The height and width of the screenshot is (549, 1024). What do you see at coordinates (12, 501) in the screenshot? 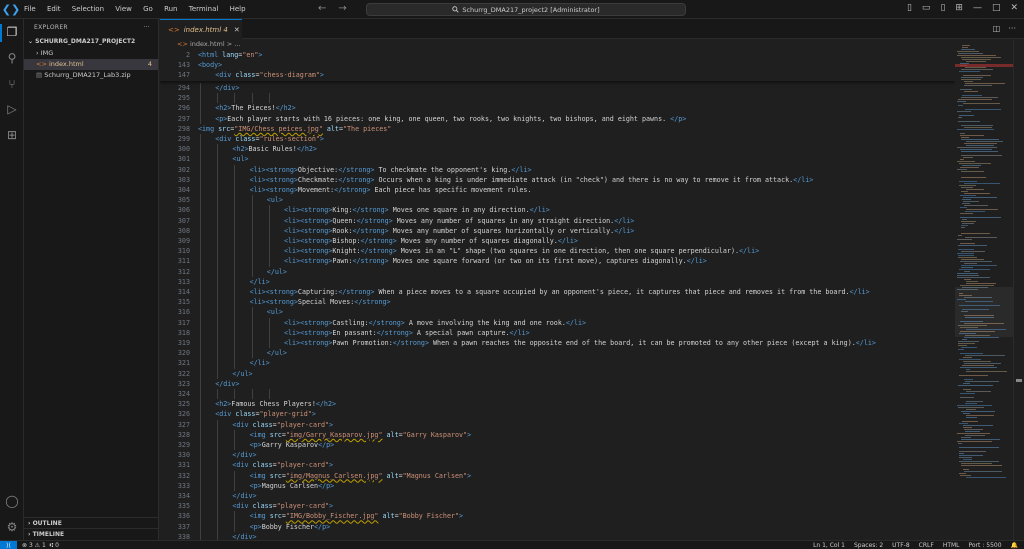
I see `accounts-icon: ◯` at bounding box center [12, 501].